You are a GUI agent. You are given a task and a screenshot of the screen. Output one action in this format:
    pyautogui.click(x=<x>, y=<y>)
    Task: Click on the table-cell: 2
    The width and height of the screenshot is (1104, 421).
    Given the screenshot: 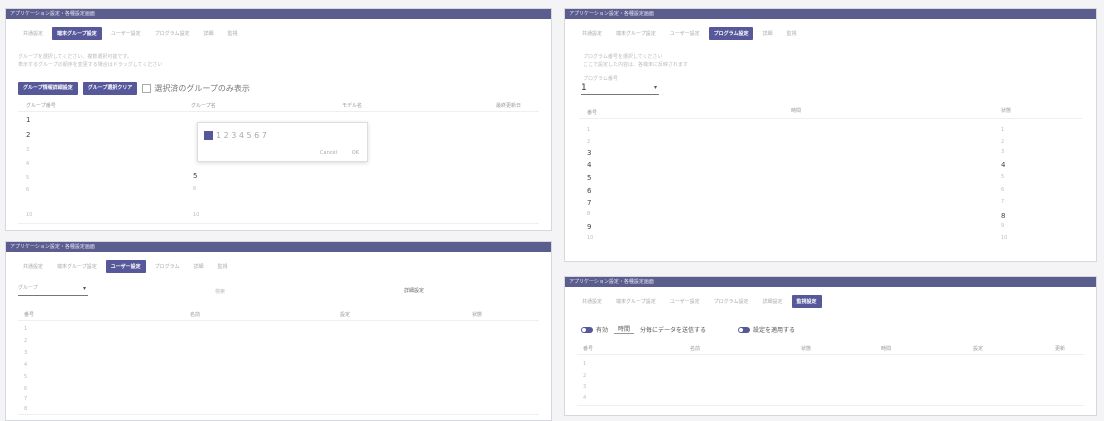 What is the action you would take?
    pyautogui.click(x=1003, y=142)
    